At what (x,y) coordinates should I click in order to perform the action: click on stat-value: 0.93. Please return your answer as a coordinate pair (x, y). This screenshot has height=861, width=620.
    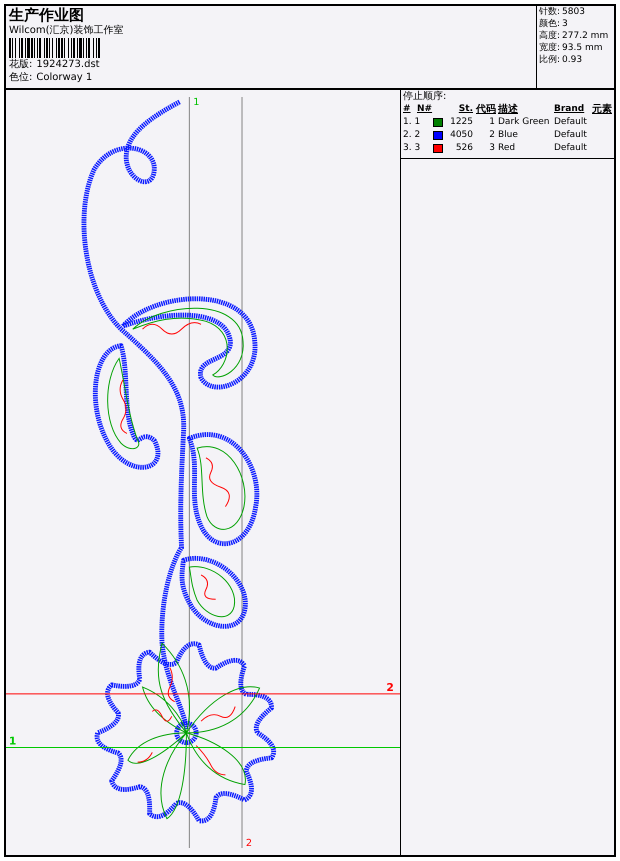
    Looking at the image, I should click on (572, 60).